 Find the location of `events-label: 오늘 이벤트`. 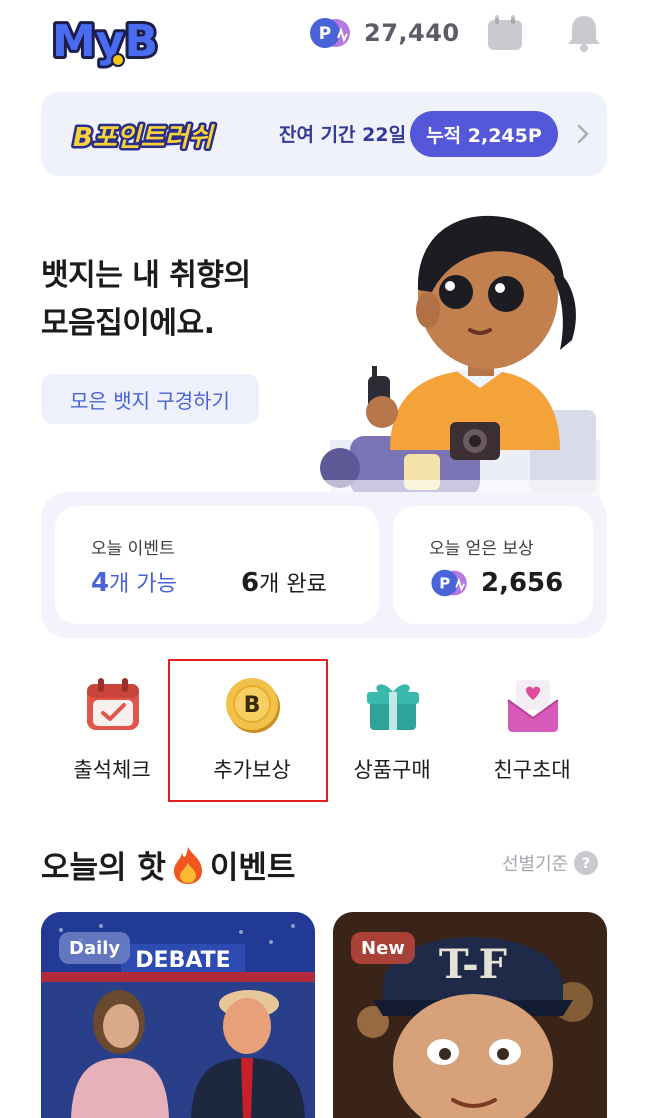

events-label: 오늘 이벤트 is located at coordinates (133, 549).